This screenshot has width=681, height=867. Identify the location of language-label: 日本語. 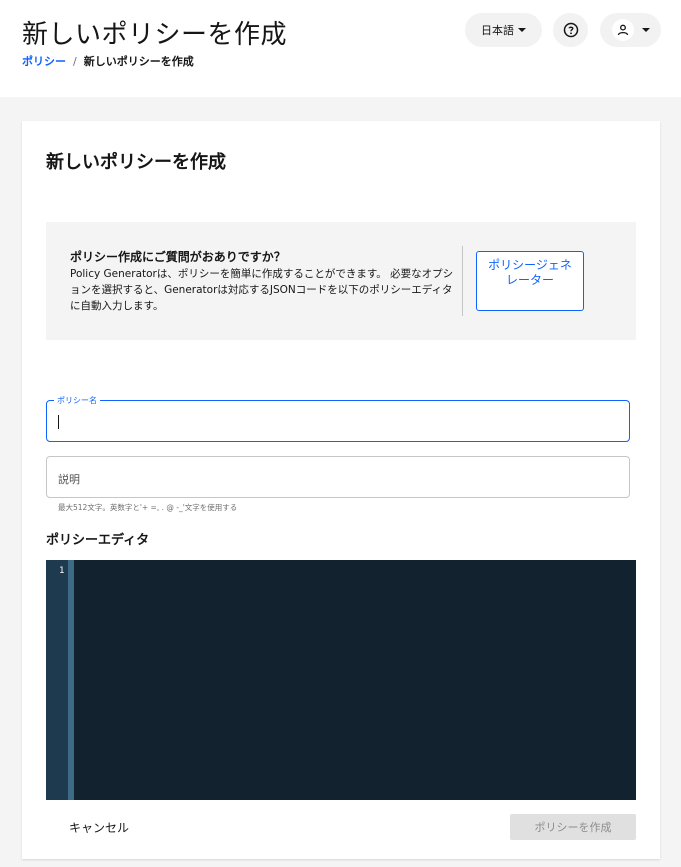
(497, 30).